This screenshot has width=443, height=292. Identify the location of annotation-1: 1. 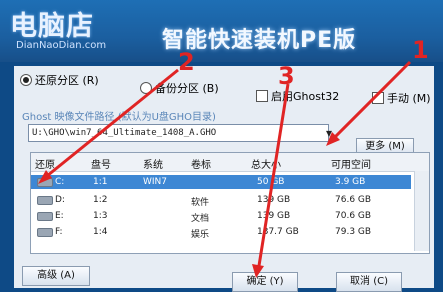
(420, 50).